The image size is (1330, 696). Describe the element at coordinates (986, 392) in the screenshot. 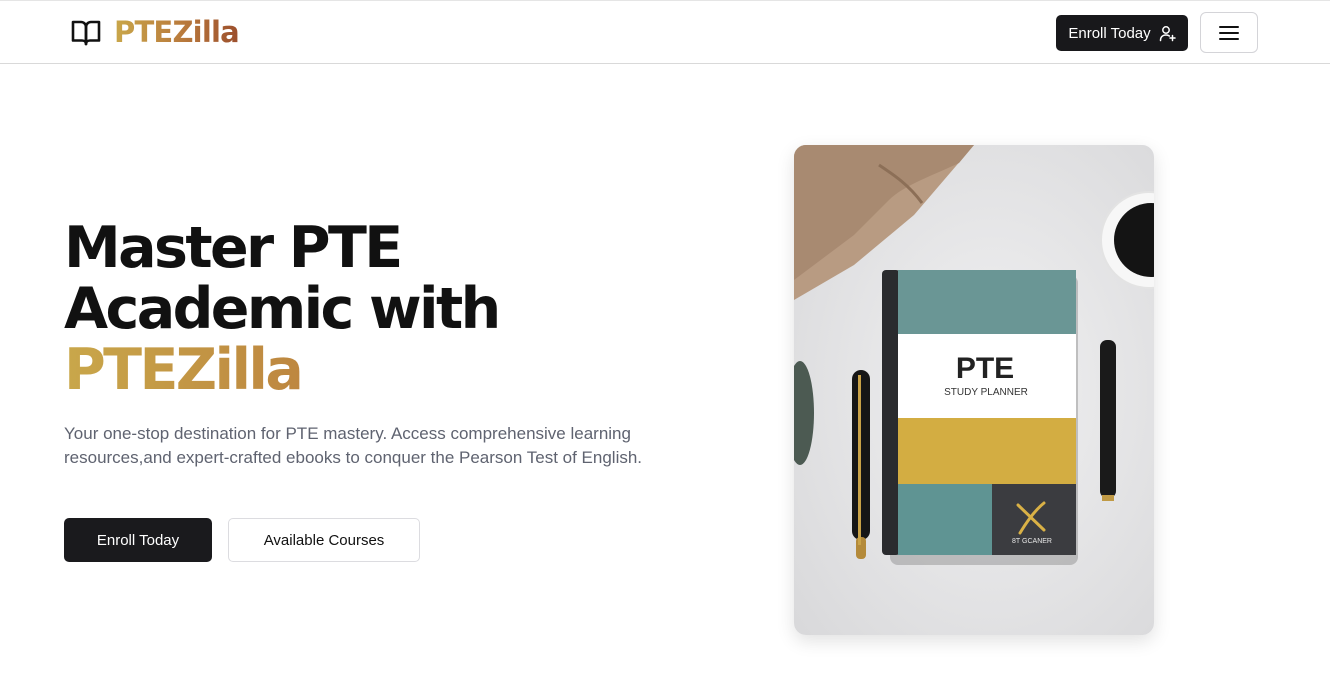

I see `book-subtitle-text: STUDY PLANNER` at that location.